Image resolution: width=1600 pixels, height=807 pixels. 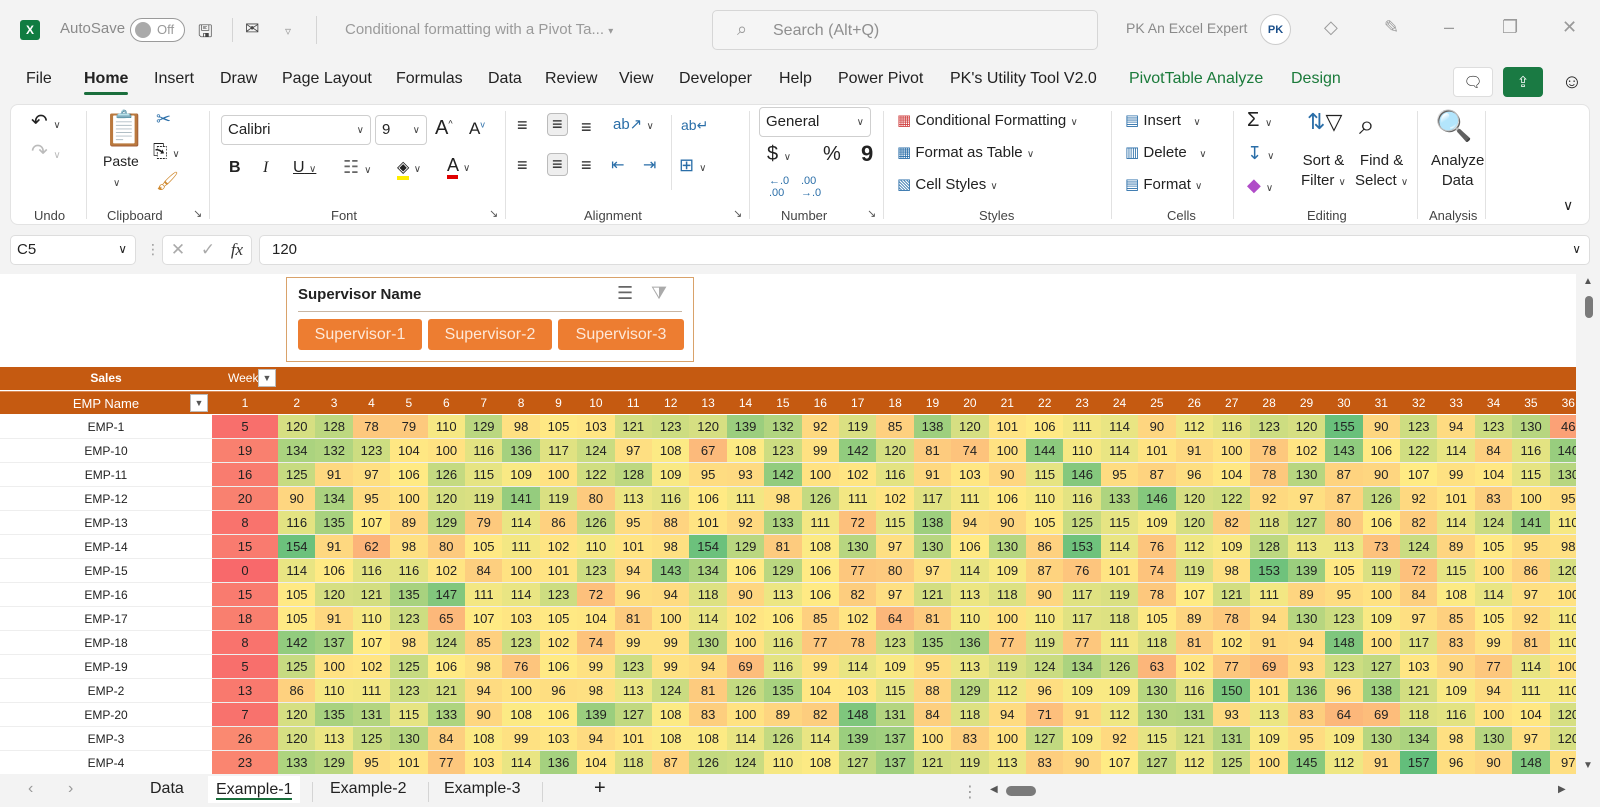 I want to click on cell-styles-button: ▧ Cell Styles ∨, so click(x=947, y=184).